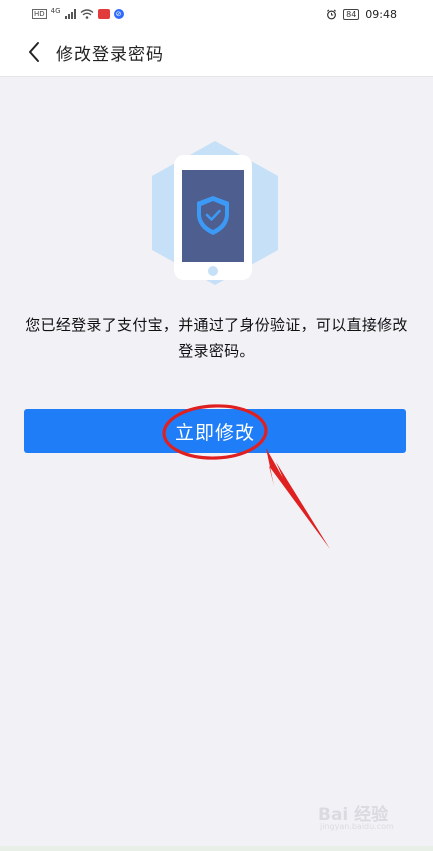 The height and width of the screenshot is (851, 433). I want to click on chevron-left-icon, so click(34, 52).